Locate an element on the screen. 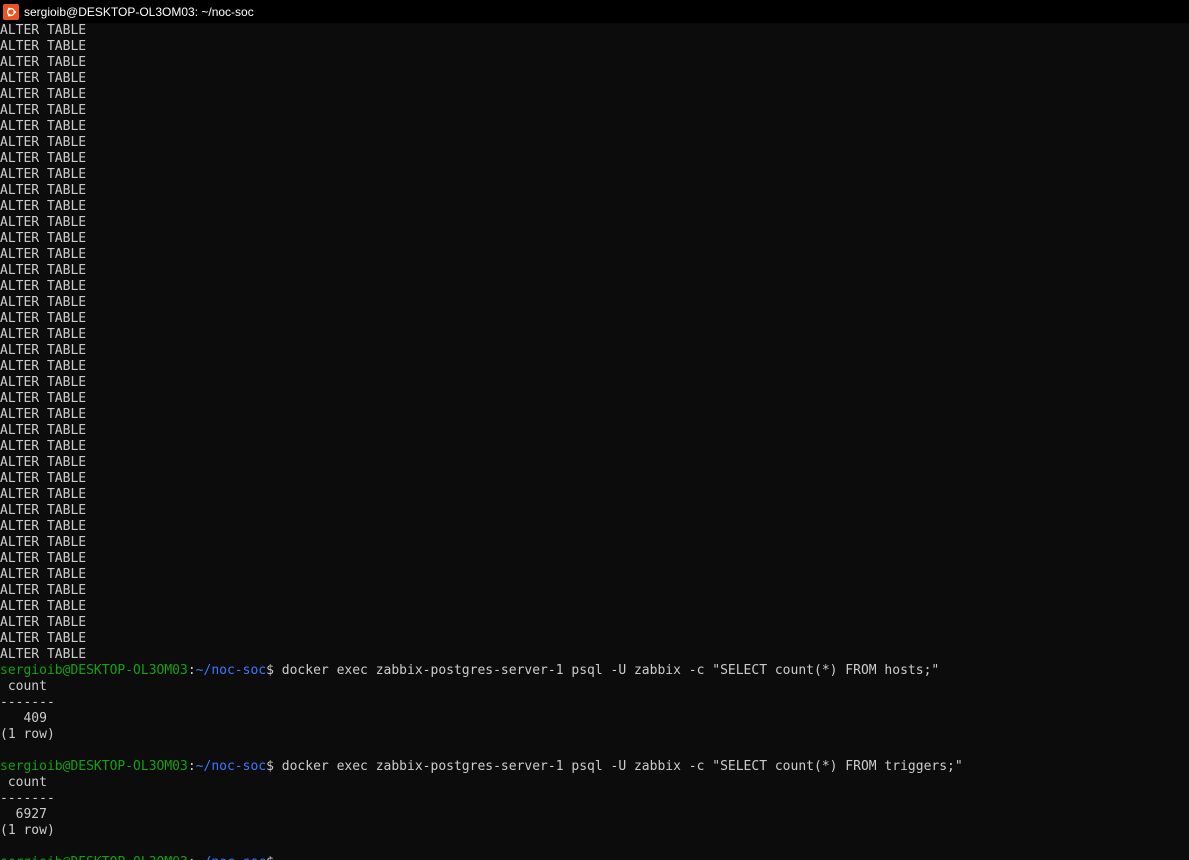 This screenshot has width=1189, height=860. result-line: 409 is located at coordinates (23, 718).